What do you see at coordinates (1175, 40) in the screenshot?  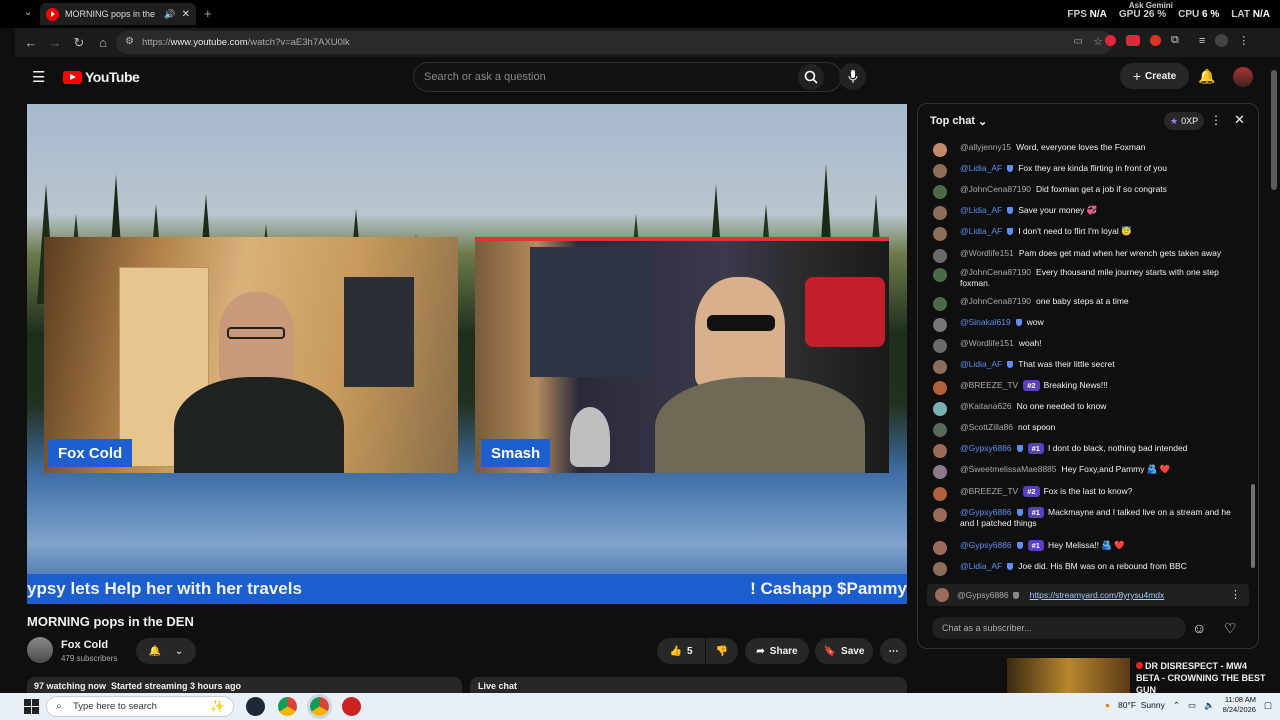 I see `extensions-puzzle-icon: ⧉` at bounding box center [1175, 40].